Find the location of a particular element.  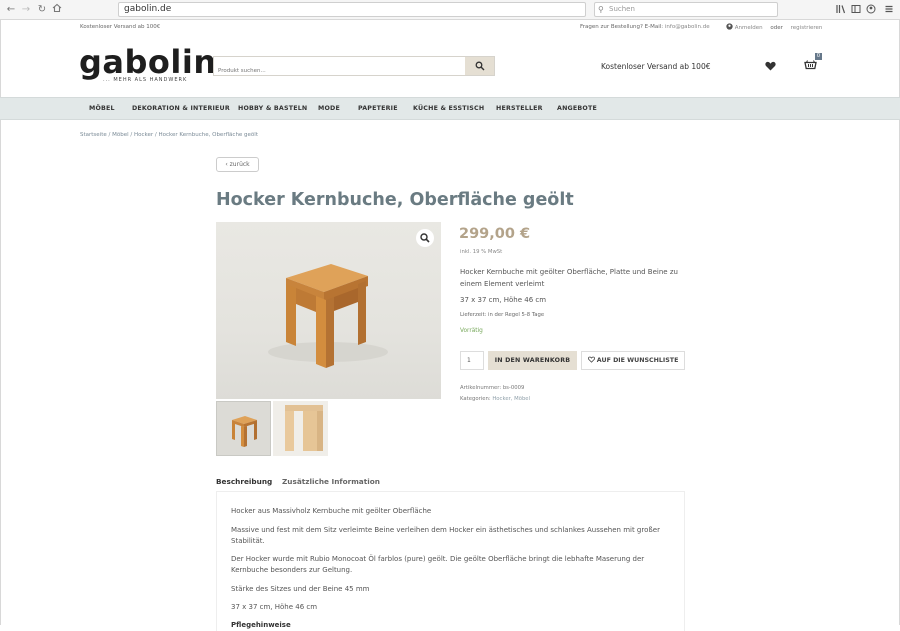

menu-icon is located at coordinates (889, 9).